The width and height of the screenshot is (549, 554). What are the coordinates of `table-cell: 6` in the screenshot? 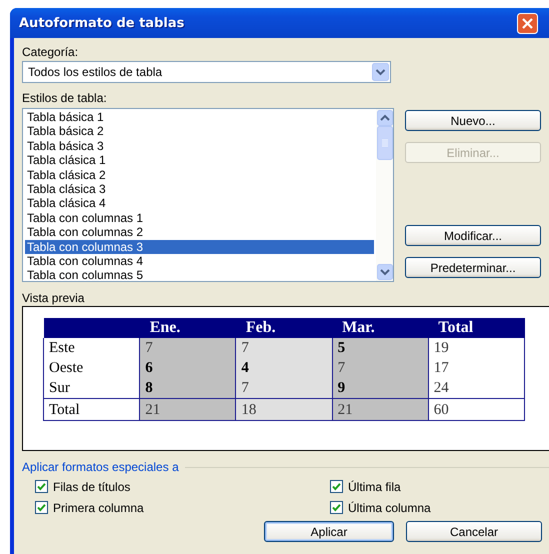 It's located at (188, 368).